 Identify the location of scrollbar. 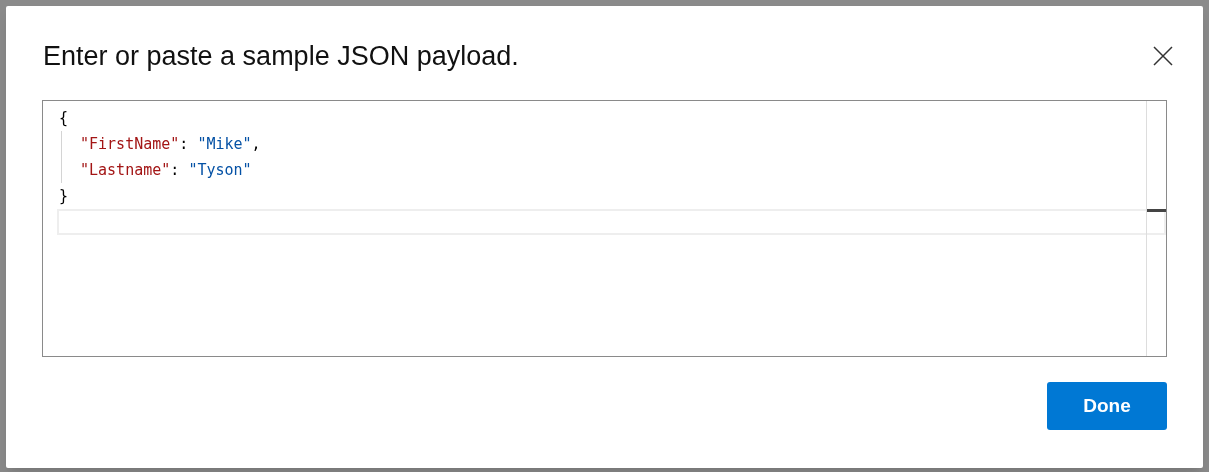
(1156, 228).